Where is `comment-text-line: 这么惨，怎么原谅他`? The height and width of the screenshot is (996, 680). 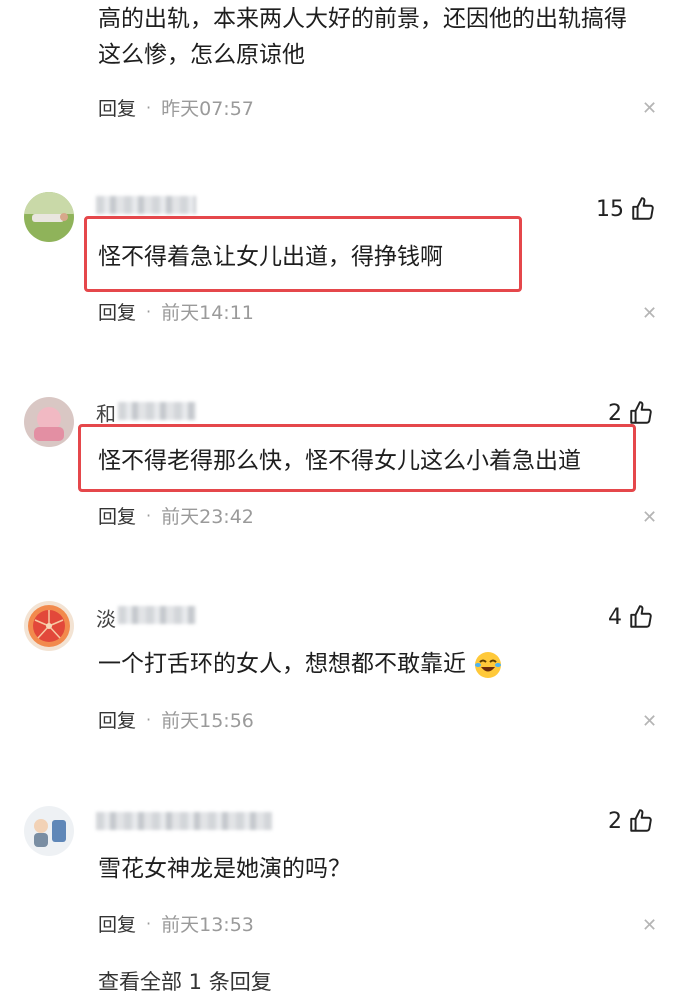 comment-text-line: 这么惨，怎么原谅他 is located at coordinates (201, 55).